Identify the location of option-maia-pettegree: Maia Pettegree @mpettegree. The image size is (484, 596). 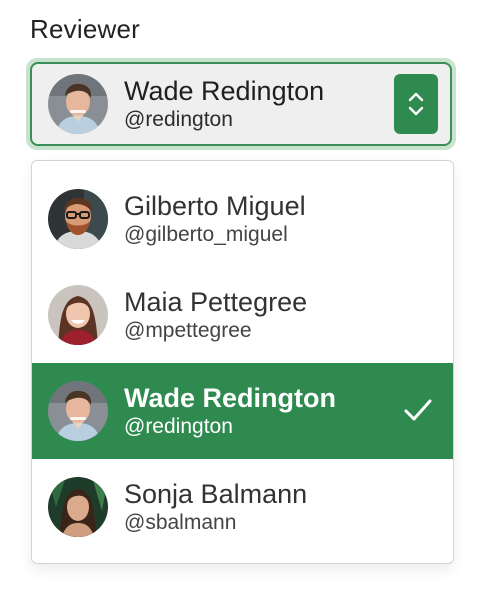
(242, 315).